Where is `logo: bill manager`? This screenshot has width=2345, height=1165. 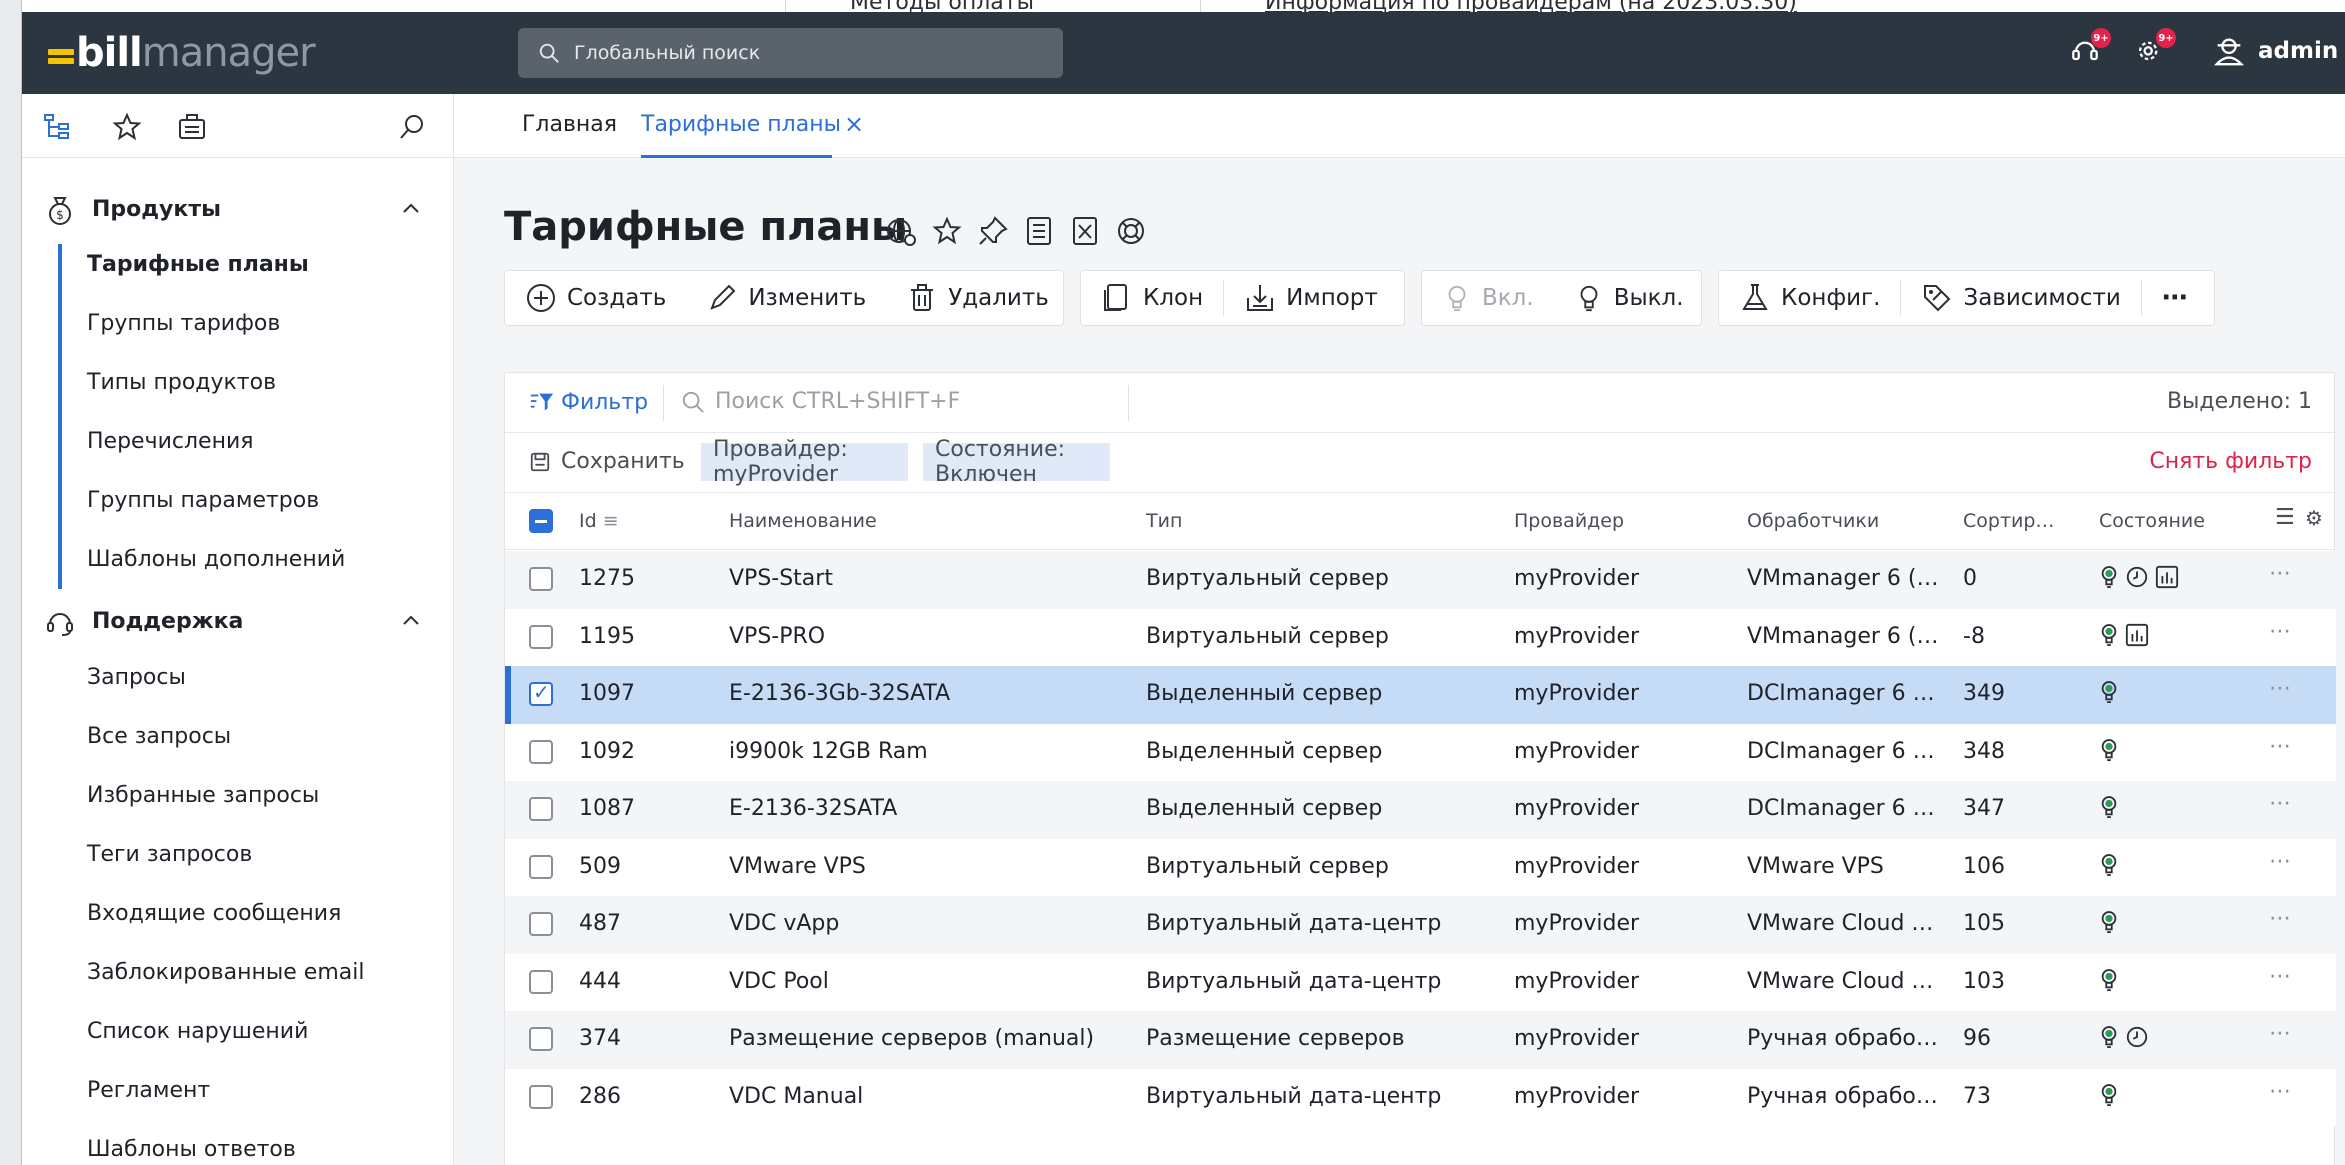
logo: bill manager is located at coordinates (182, 53).